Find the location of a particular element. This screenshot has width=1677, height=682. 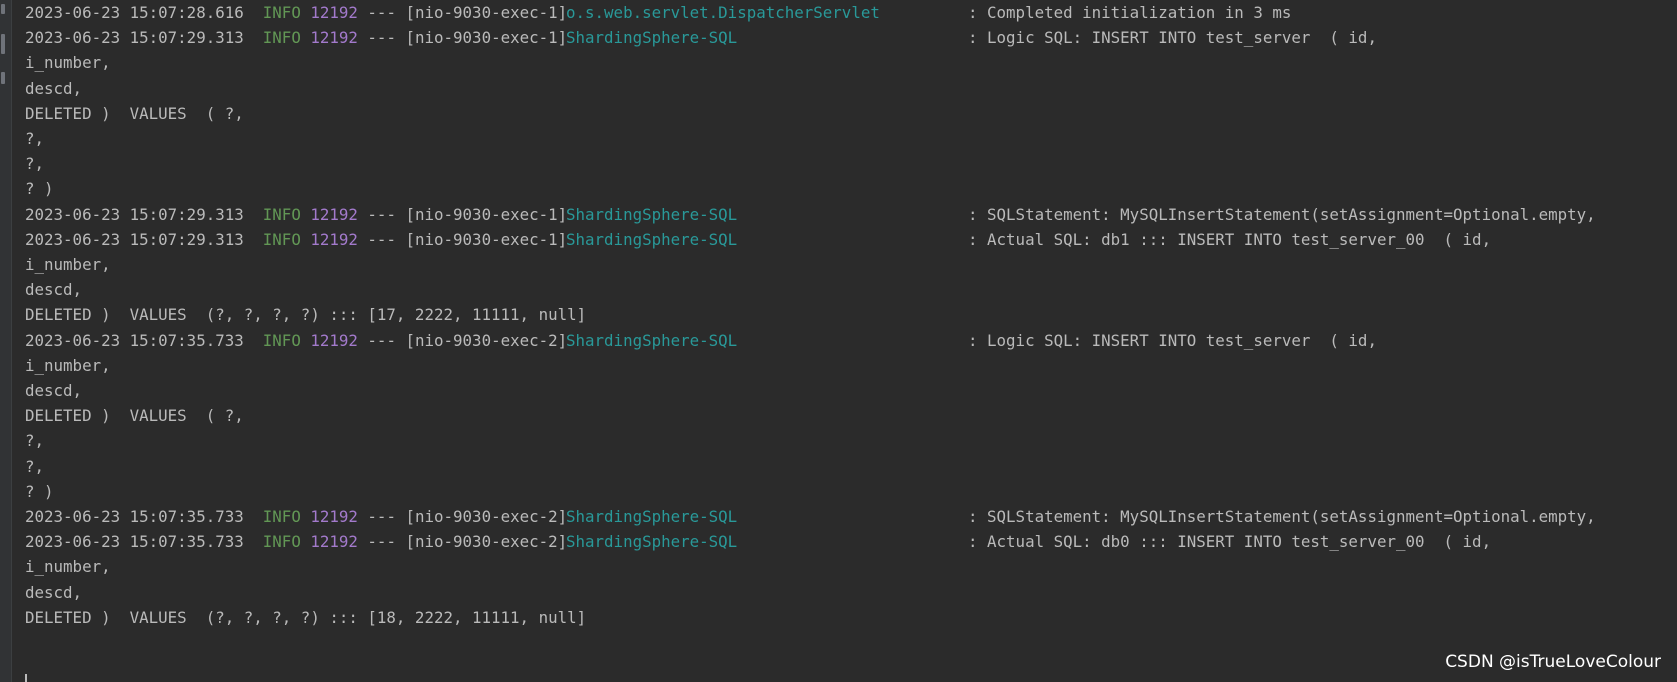

watermark: CSDN @isTrueLoveColour is located at coordinates (1553, 662).